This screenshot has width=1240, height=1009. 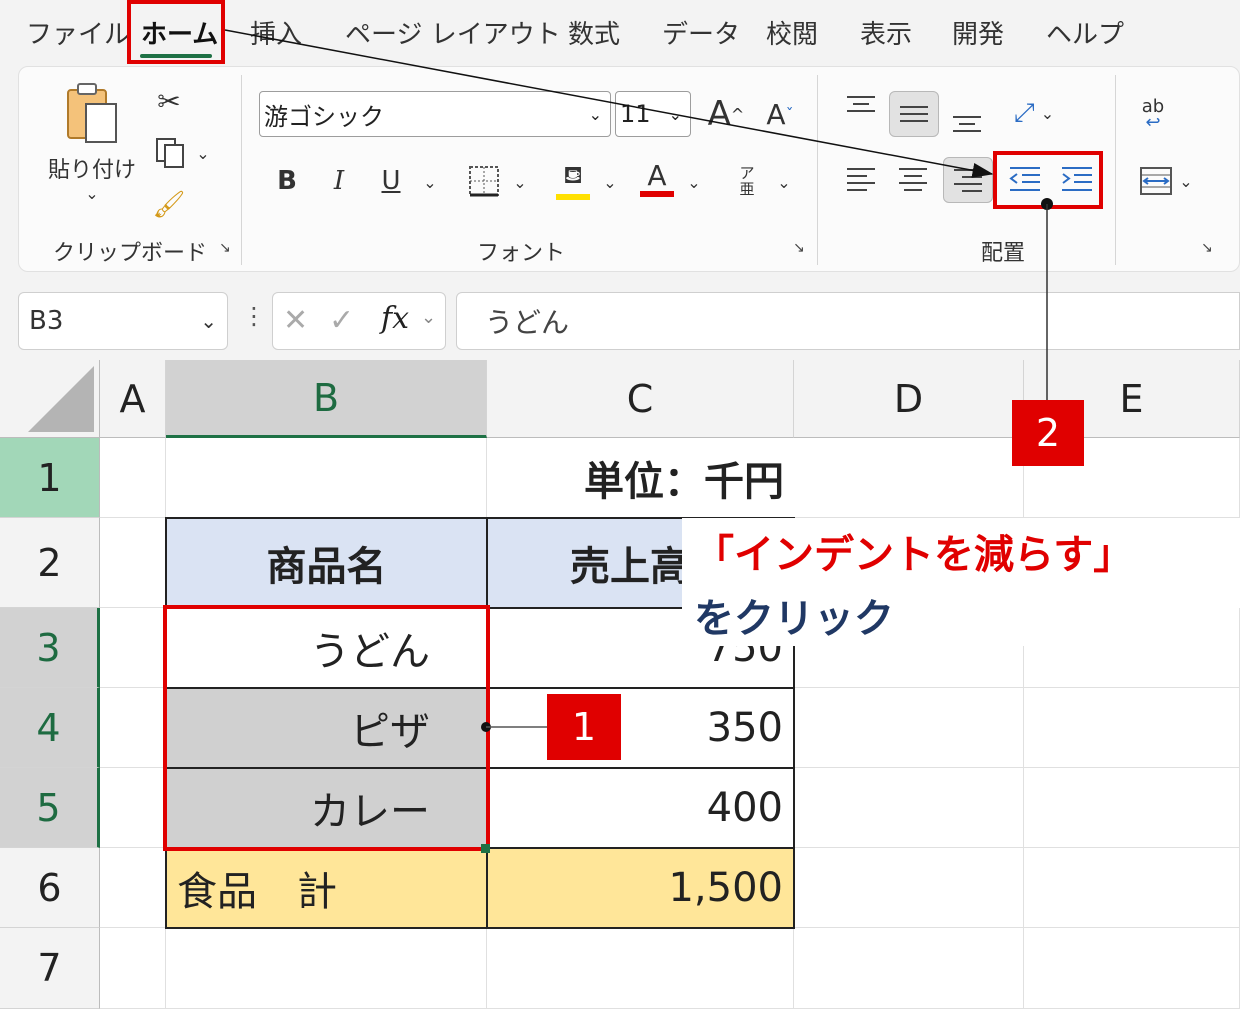 I want to click on arrow-line, so click(x=609, y=103).